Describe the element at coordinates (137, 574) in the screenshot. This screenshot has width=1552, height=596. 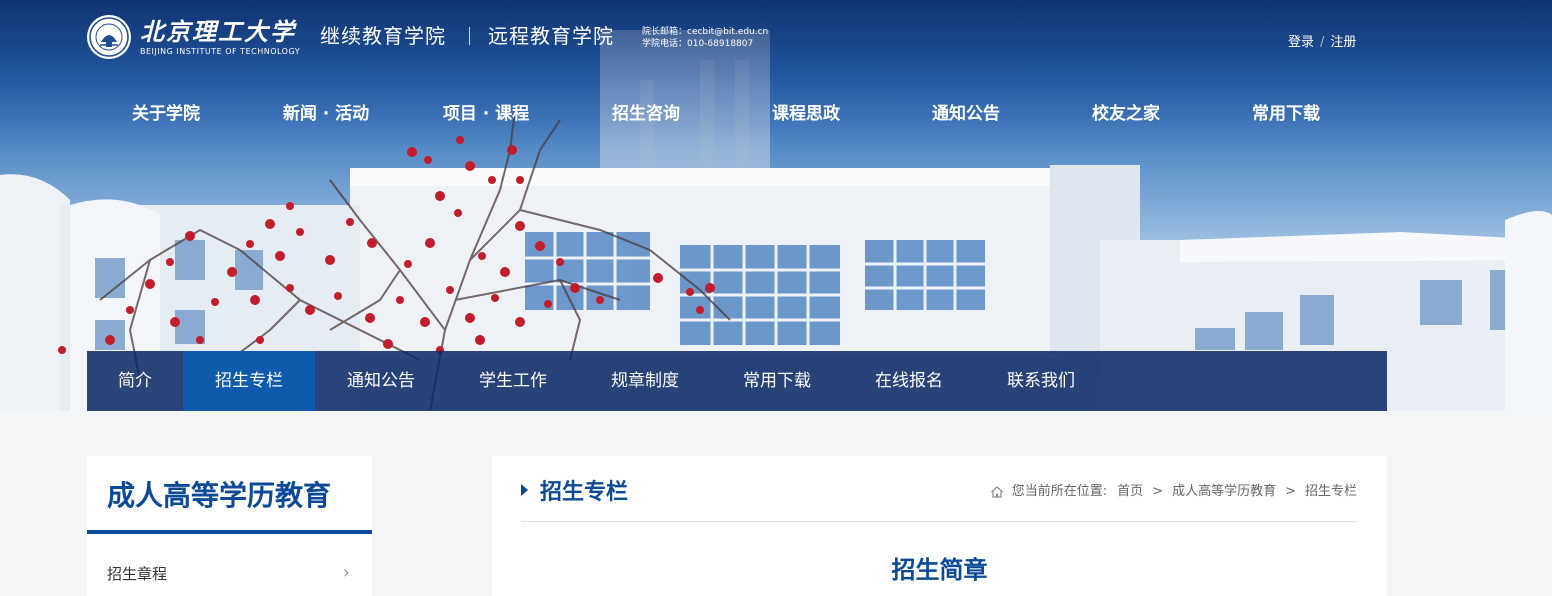
I see `sidebar-item-label: 招生章程` at that location.